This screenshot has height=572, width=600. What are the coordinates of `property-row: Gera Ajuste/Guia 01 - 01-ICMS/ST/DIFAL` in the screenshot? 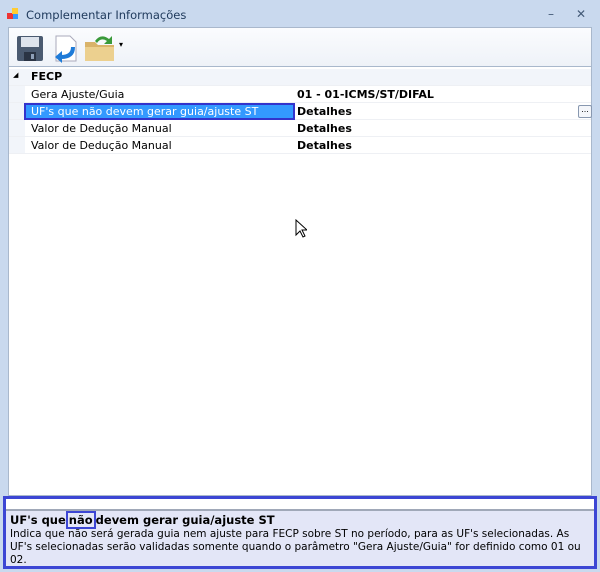 It's located at (300, 94).